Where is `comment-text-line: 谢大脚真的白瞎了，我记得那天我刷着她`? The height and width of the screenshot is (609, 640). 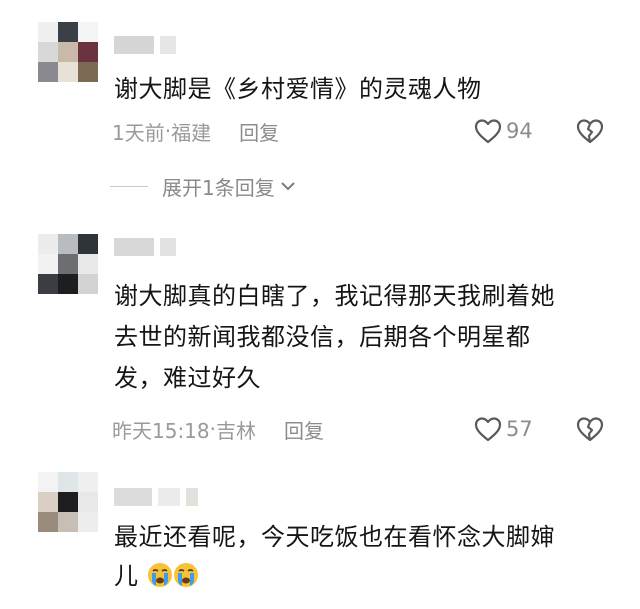
comment-text-line: 谢大脚真的白瞎了，我记得那天我刷着她 is located at coordinates (334, 296).